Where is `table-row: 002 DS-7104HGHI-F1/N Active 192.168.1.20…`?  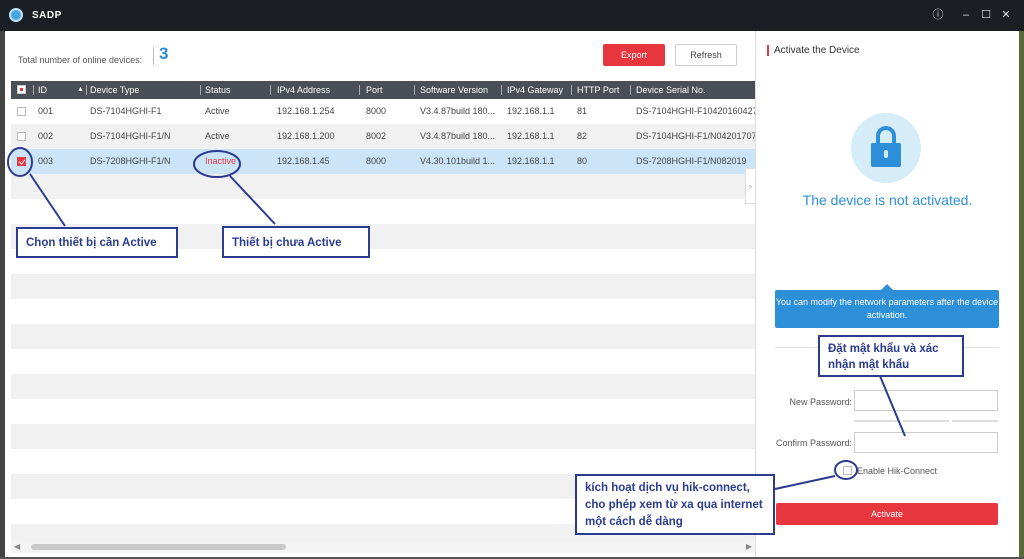
table-row: 002 DS-7104HGHI-F1/N Active 192.168.1.20… is located at coordinates (383, 136).